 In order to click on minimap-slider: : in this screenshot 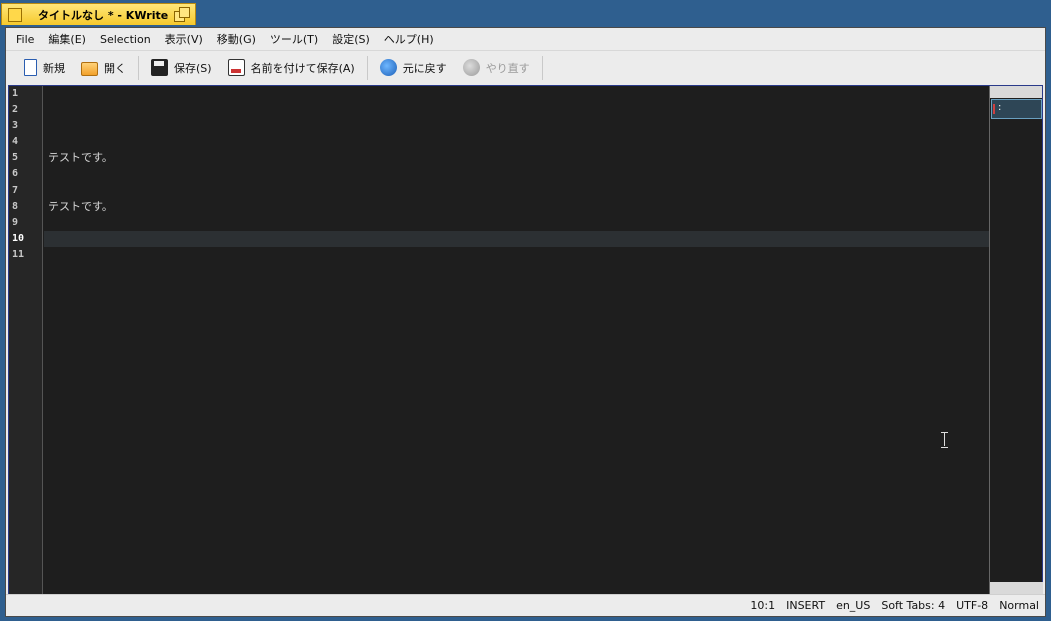, I will do `click(1016, 109)`.